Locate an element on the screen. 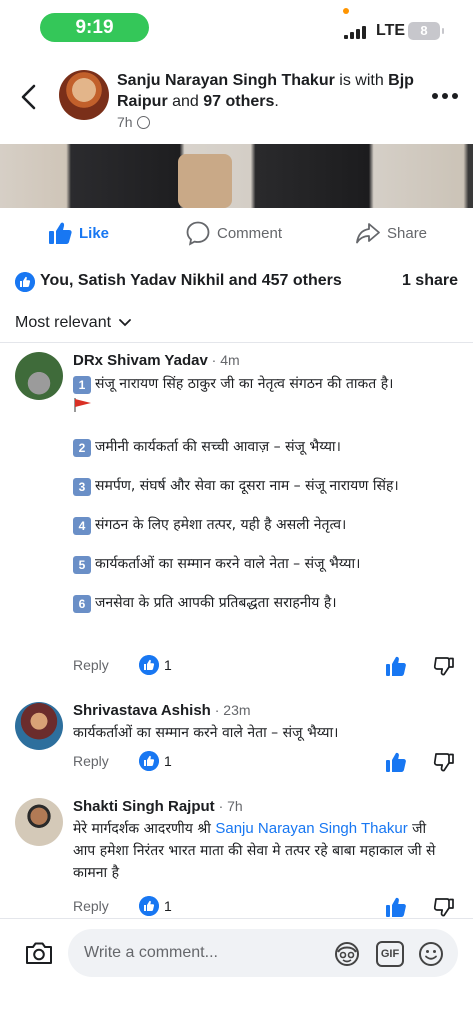 The height and width of the screenshot is (1024, 473). emoji-icon is located at coordinates (431, 954).